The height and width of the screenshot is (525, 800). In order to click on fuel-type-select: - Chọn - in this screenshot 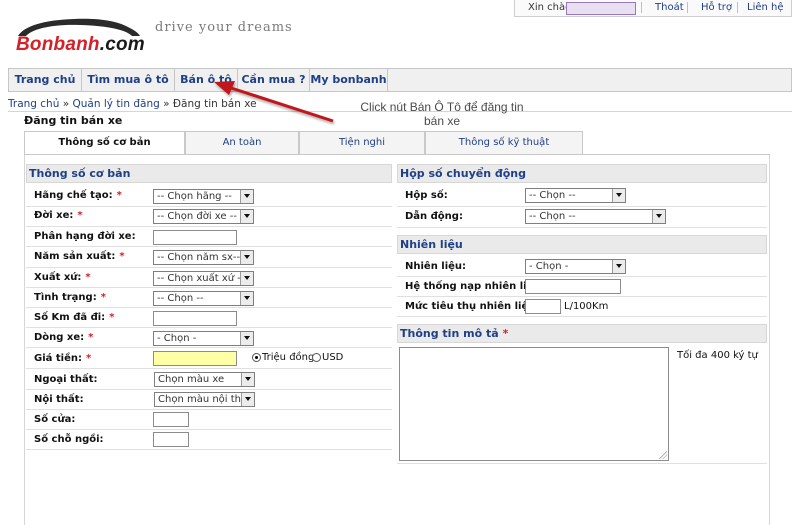, I will do `click(575, 266)`.